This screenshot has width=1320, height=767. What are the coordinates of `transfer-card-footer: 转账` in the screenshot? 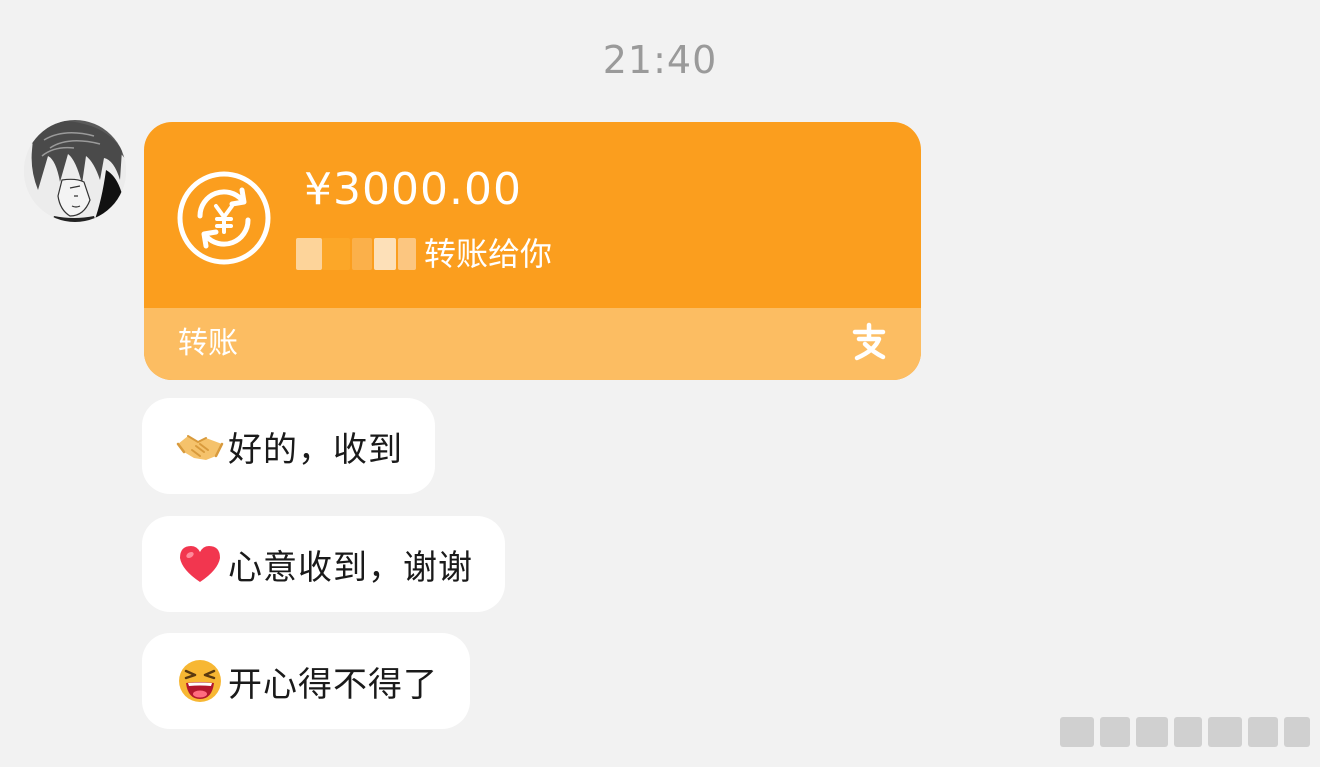 It's located at (532, 344).